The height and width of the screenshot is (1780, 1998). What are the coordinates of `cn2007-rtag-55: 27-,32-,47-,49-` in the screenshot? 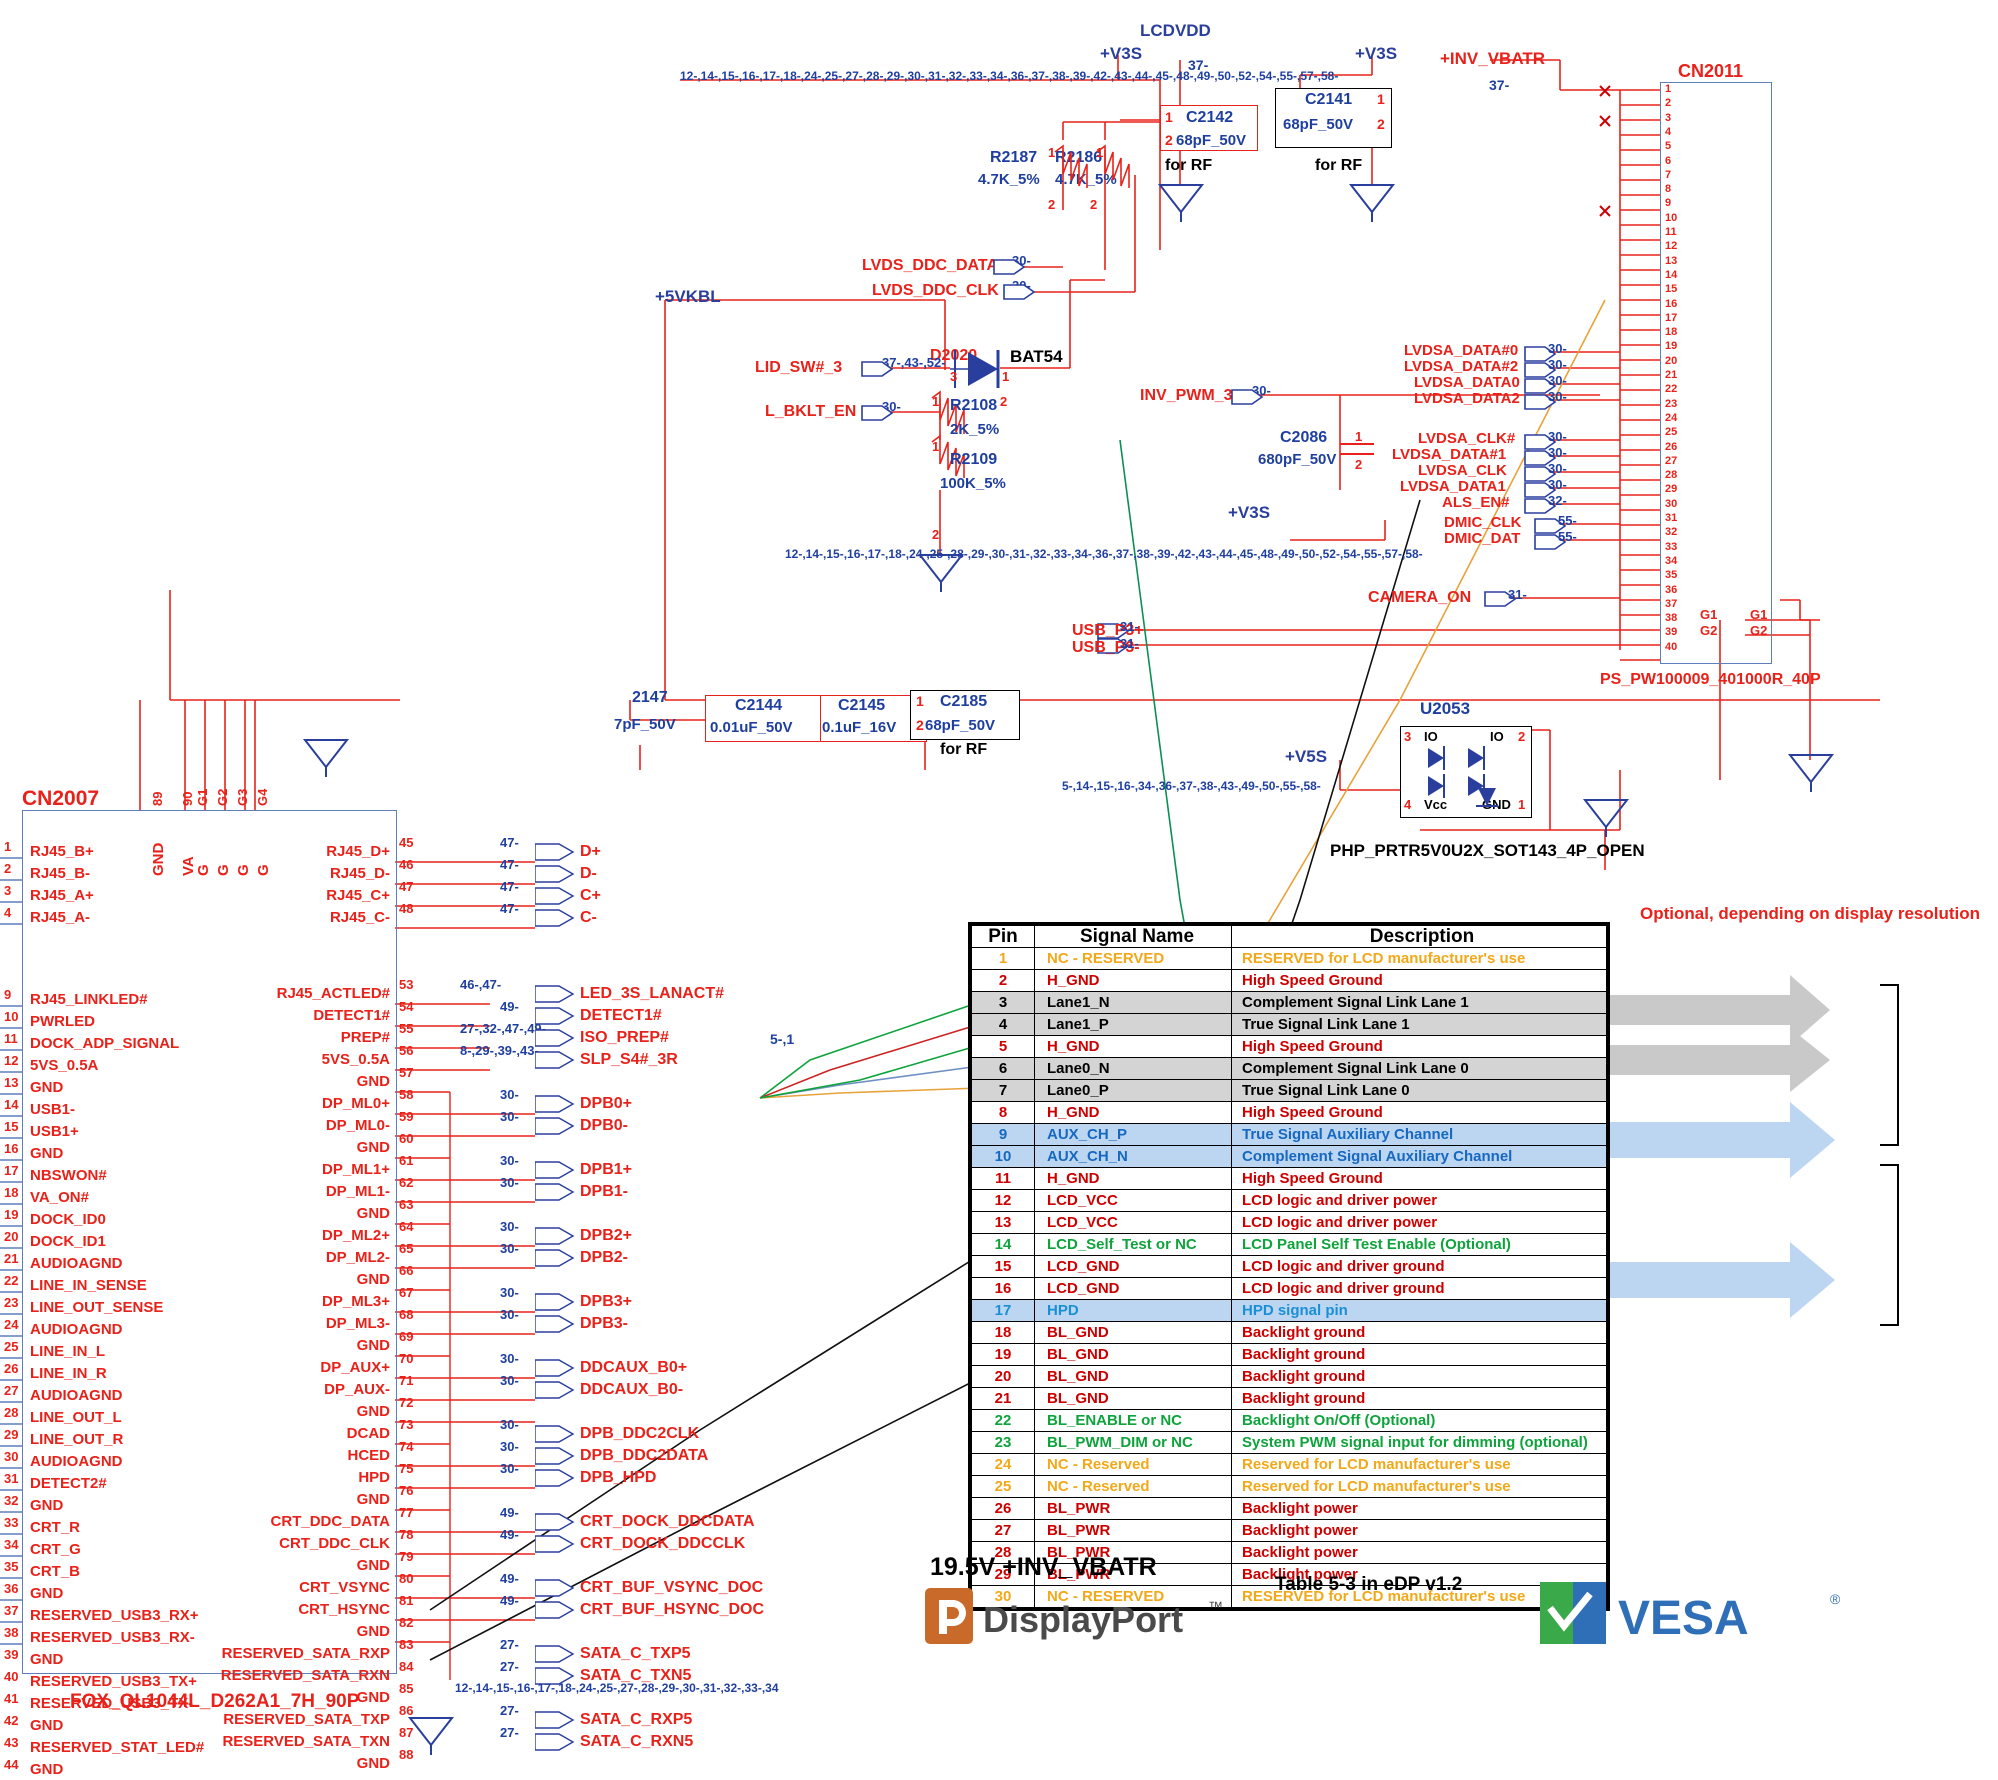 It's located at (503, 1028).